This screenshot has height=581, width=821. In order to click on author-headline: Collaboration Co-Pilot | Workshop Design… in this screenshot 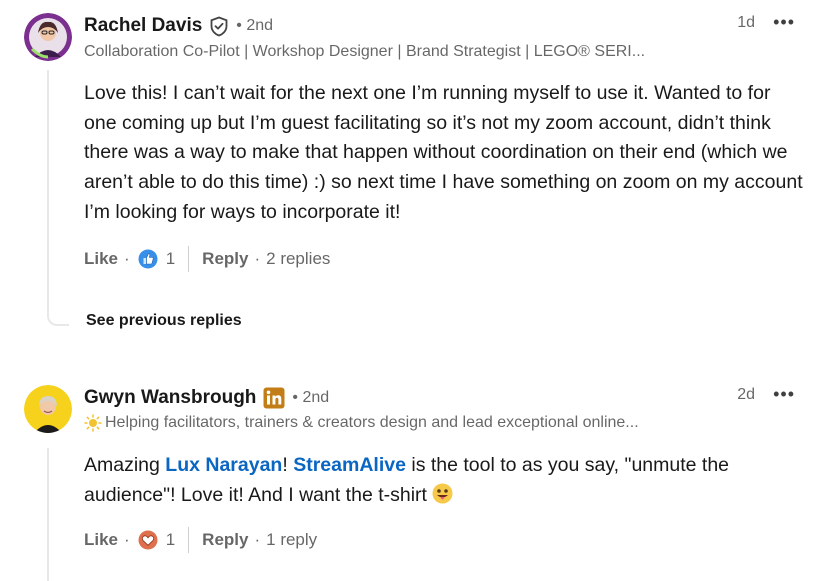, I will do `click(365, 51)`.